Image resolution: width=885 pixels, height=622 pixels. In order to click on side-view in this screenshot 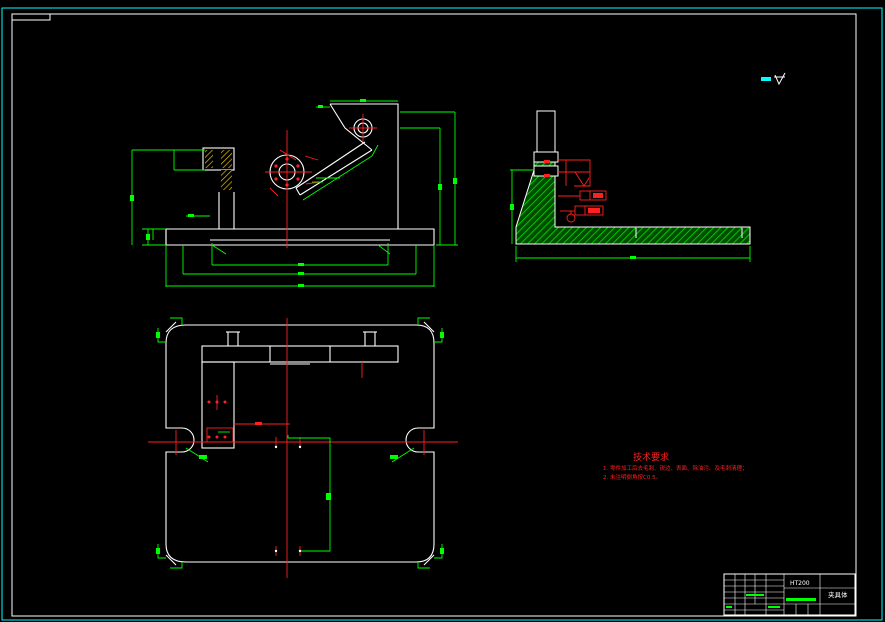, I will do `click(630, 186)`.